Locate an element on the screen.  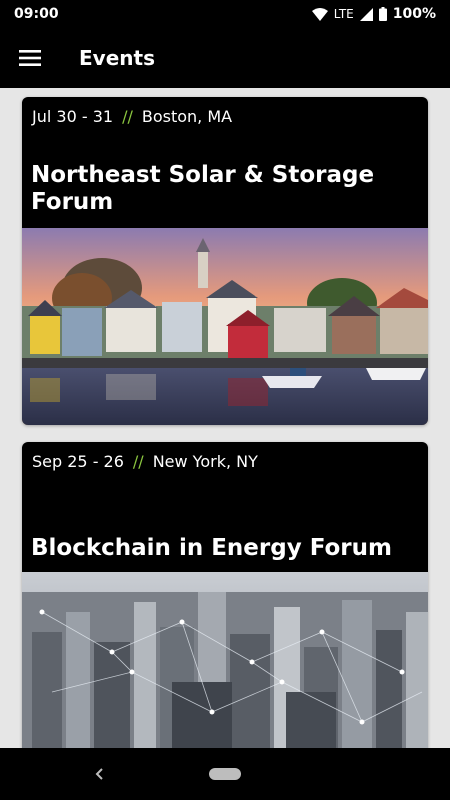
event-title: Northeast Solar & Storage Forum is located at coordinates (203, 188).